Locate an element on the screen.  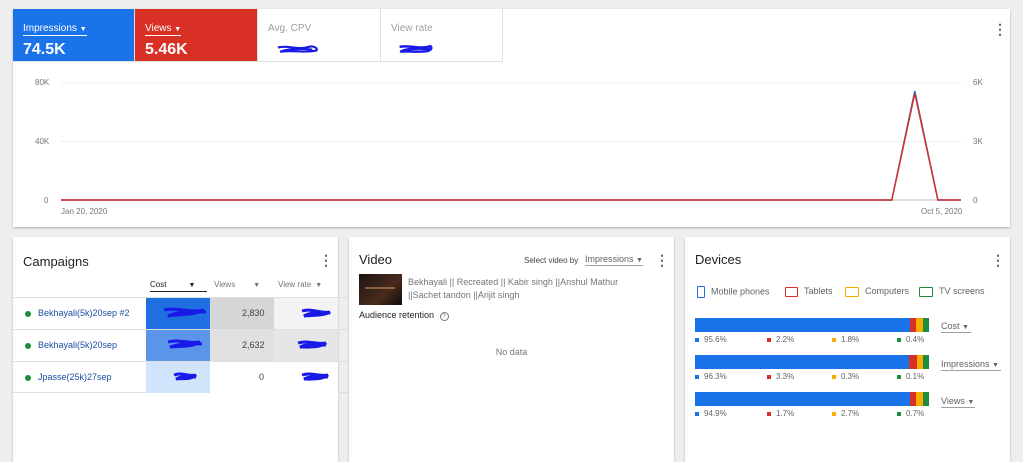
impressions-value: 74.5K is located at coordinates (44, 49).